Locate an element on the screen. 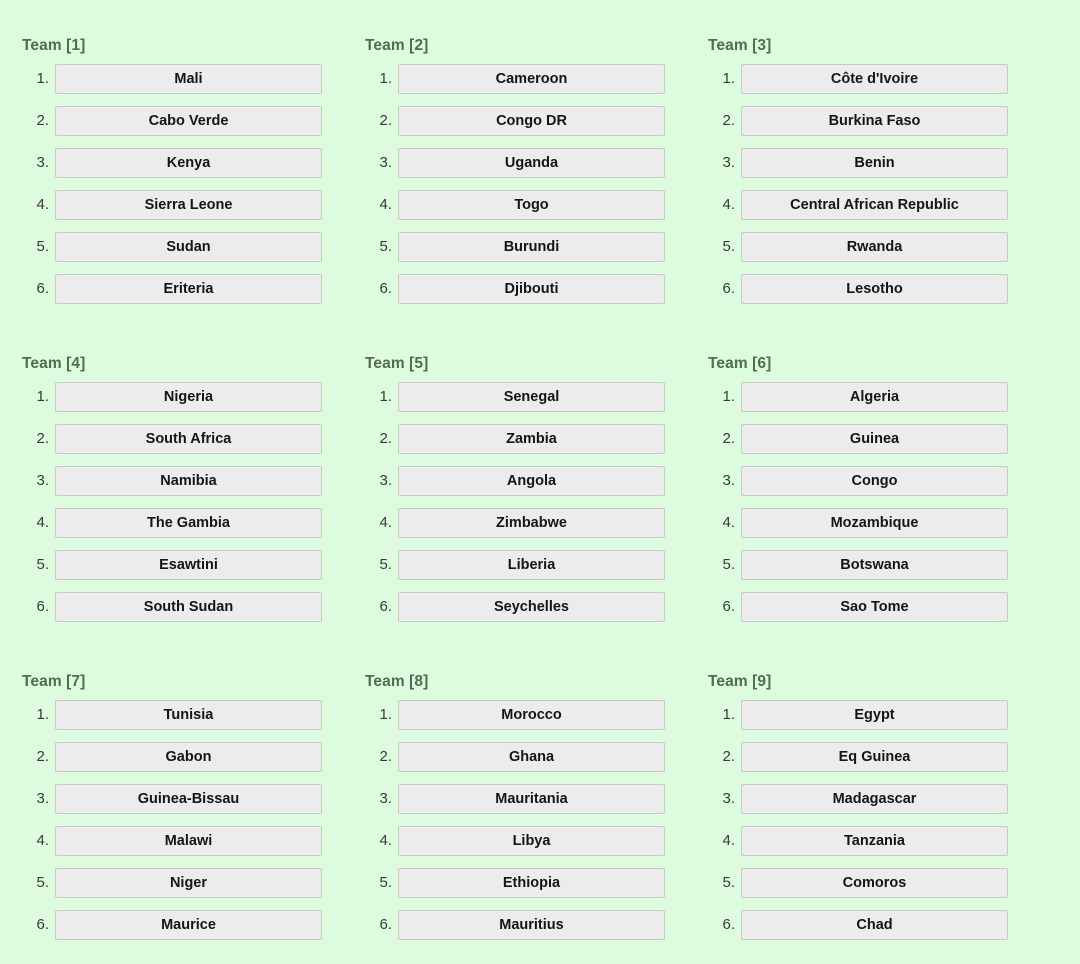 The height and width of the screenshot is (964, 1080). team-member-slot: Botswana is located at coordinates (874, 565).